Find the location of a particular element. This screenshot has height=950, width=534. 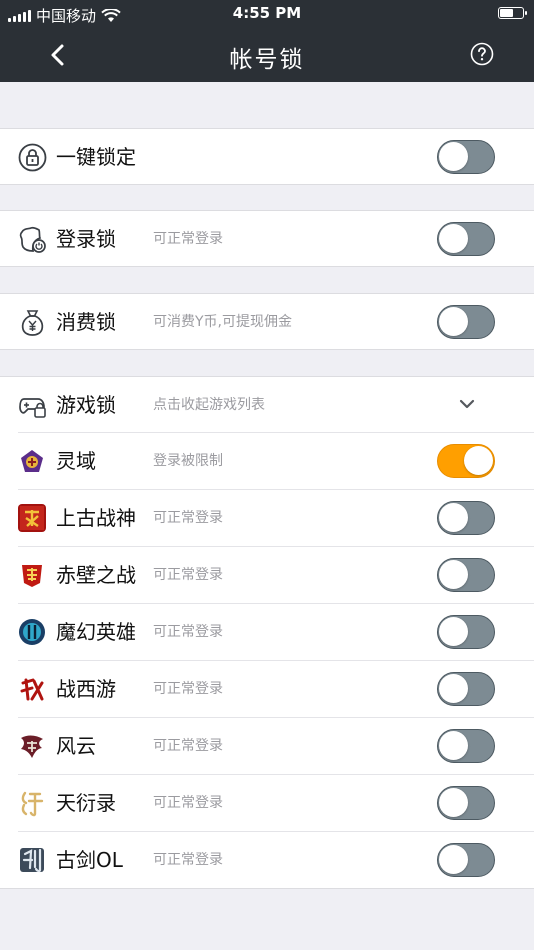

tianyanlu-game-icon is located at coordinates (32, 803).